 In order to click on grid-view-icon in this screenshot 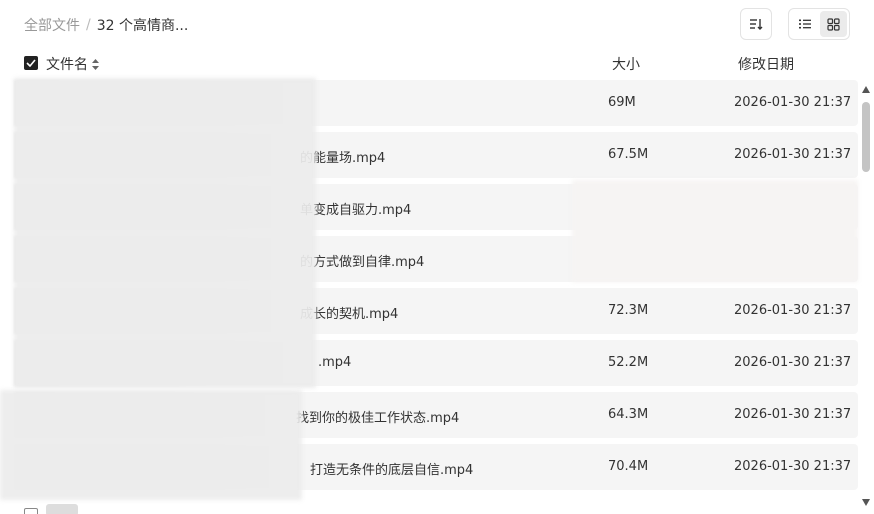, I will do `click(833, 24)`.